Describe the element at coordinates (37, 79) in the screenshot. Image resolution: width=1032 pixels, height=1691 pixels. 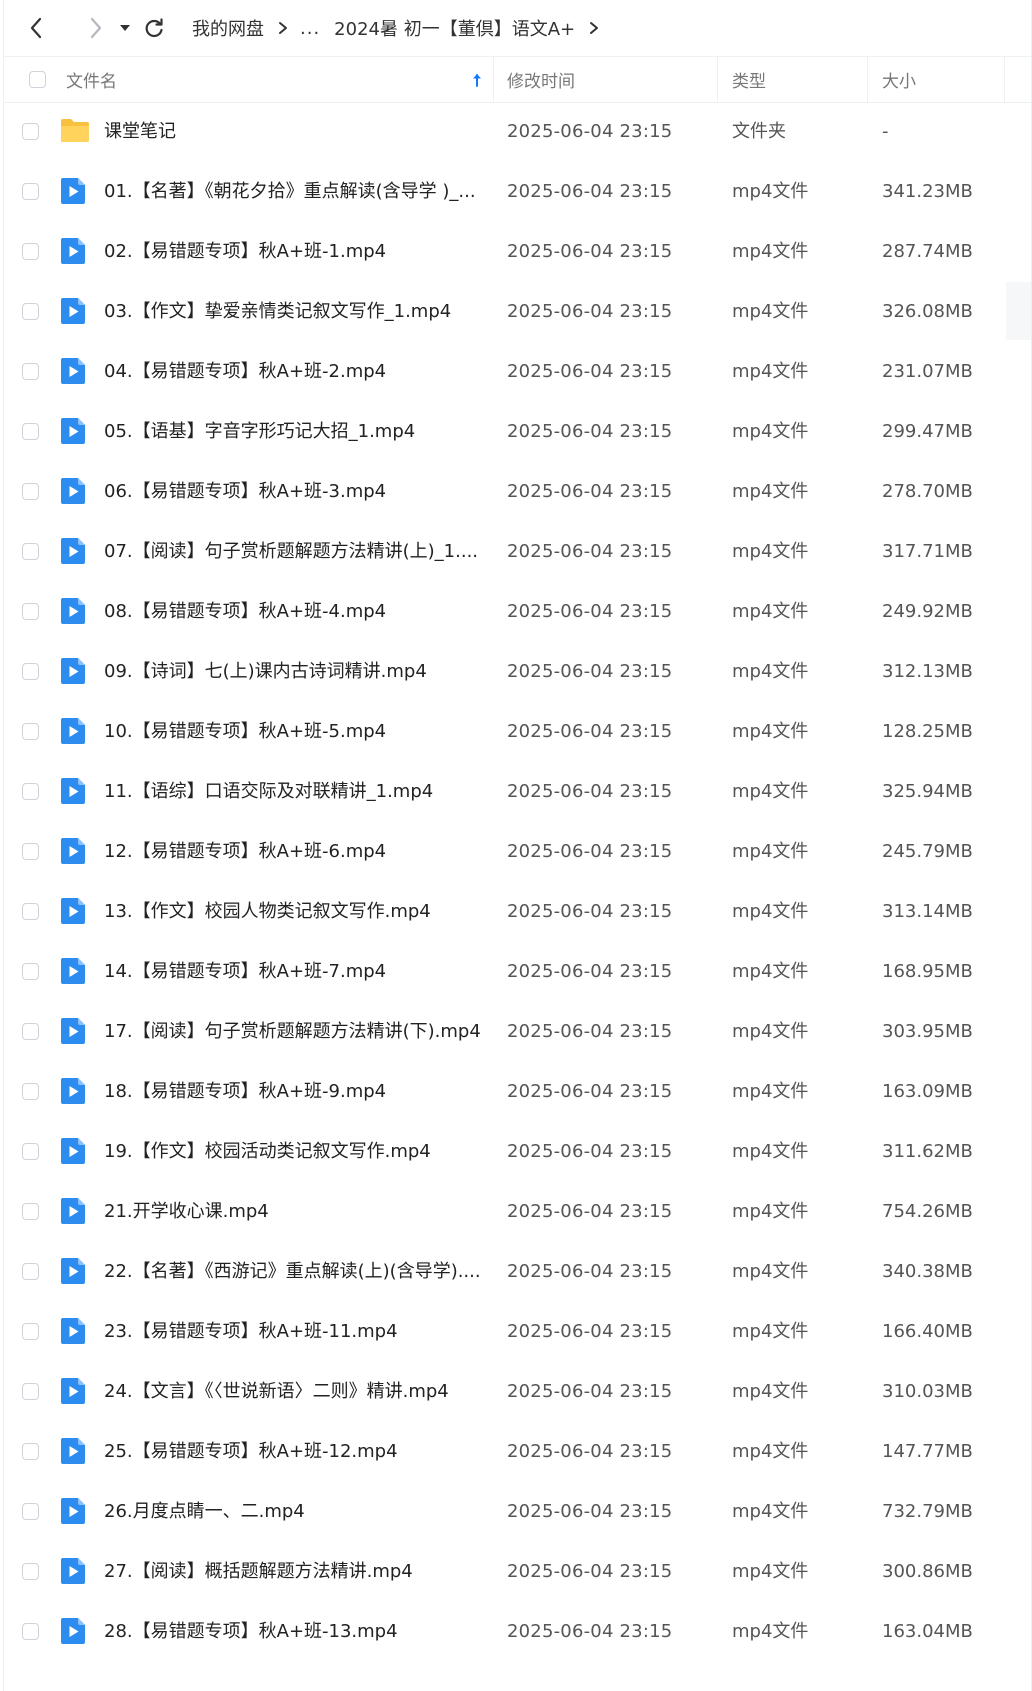
I see `select-all-checkbox` at that location.